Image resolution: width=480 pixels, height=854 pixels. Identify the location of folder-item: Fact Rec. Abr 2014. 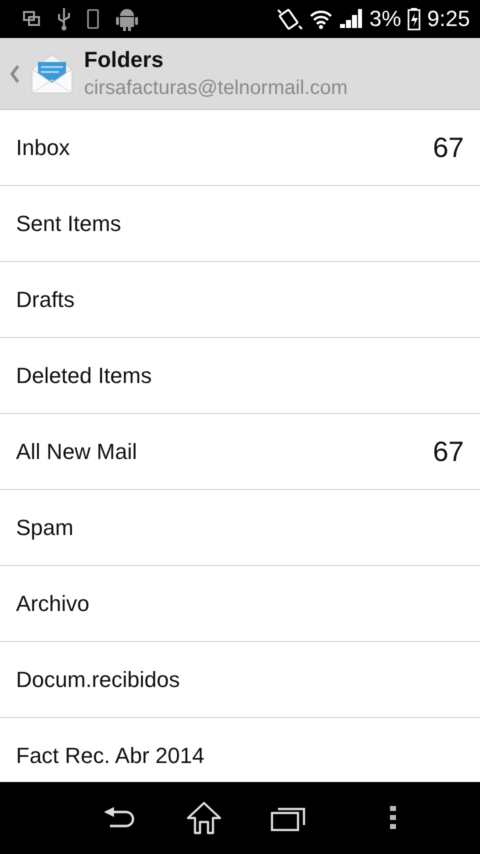
(110, 755).